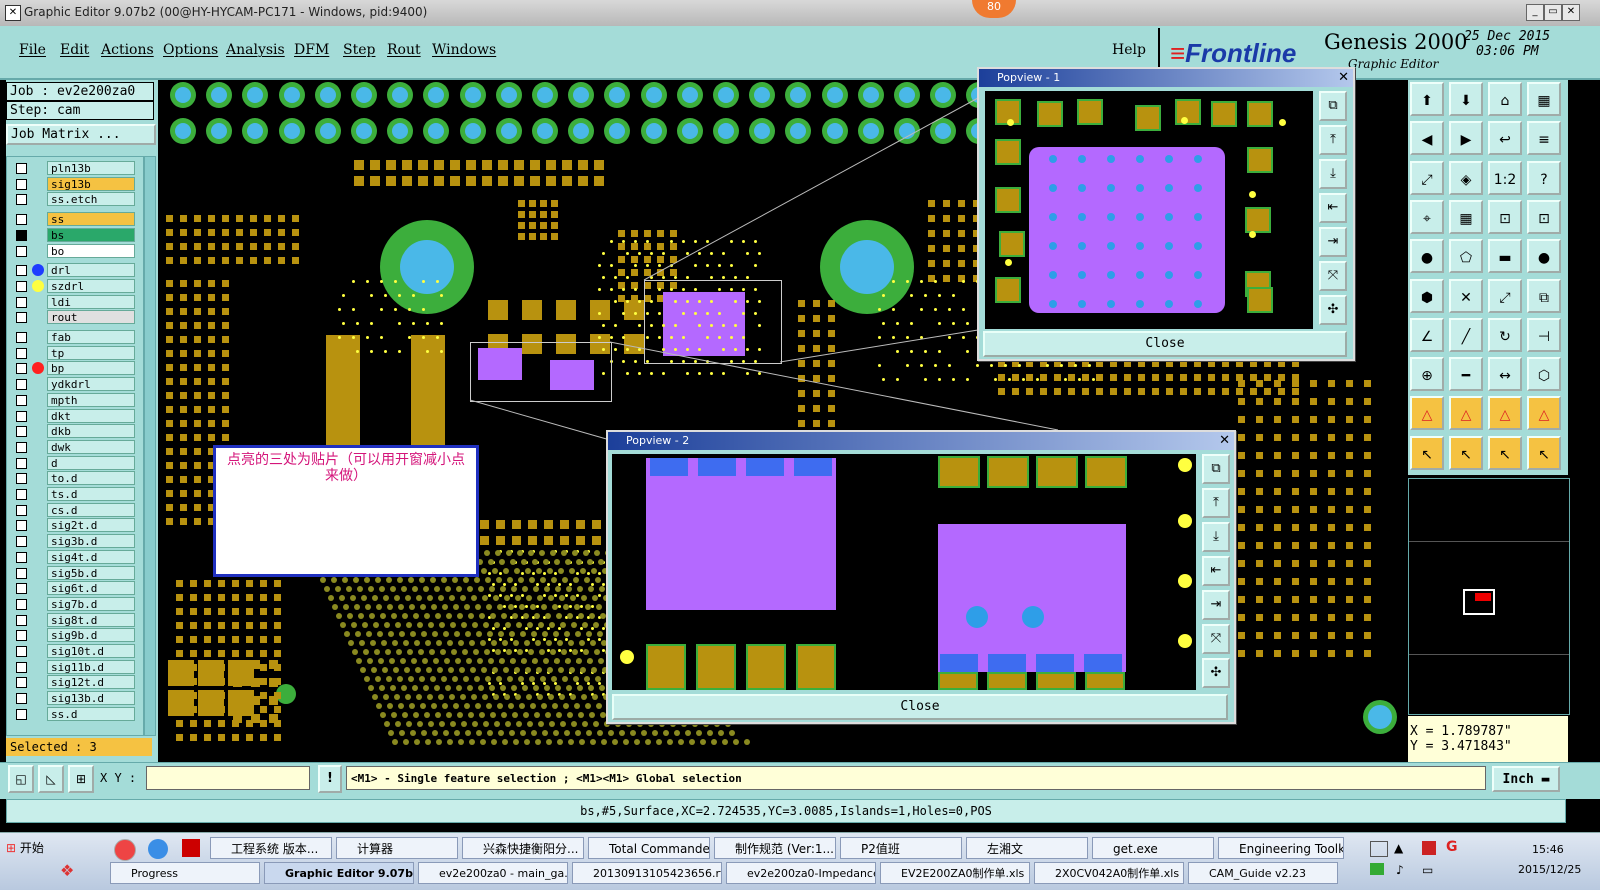  Describe the element at coordinates (1505, 334) in the screenshot. I see `arc-tool-icon: ↻` at that location.